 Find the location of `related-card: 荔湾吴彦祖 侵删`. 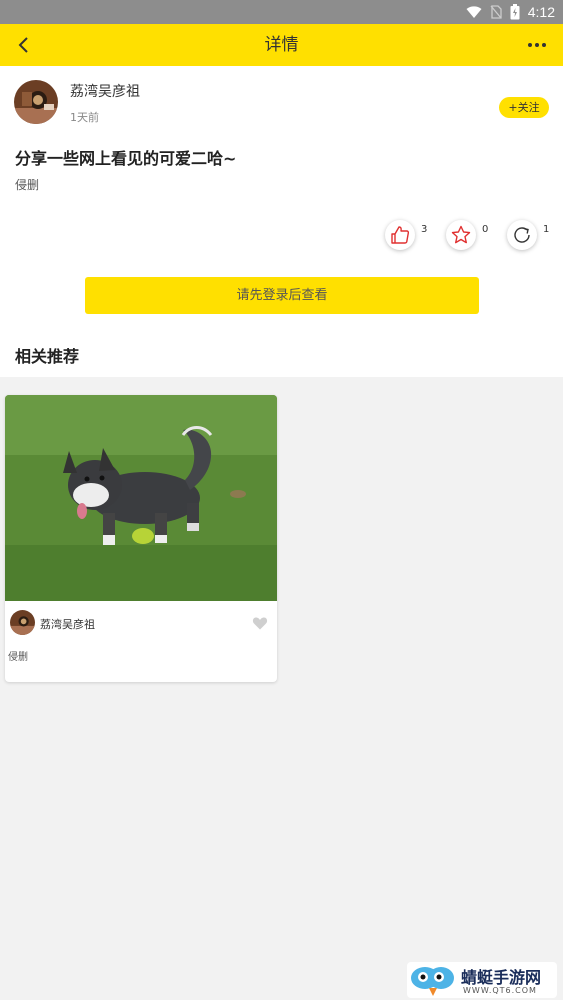

related-card: 荔湾吴彦祖 侵删 is located at coordinates (141, 538).